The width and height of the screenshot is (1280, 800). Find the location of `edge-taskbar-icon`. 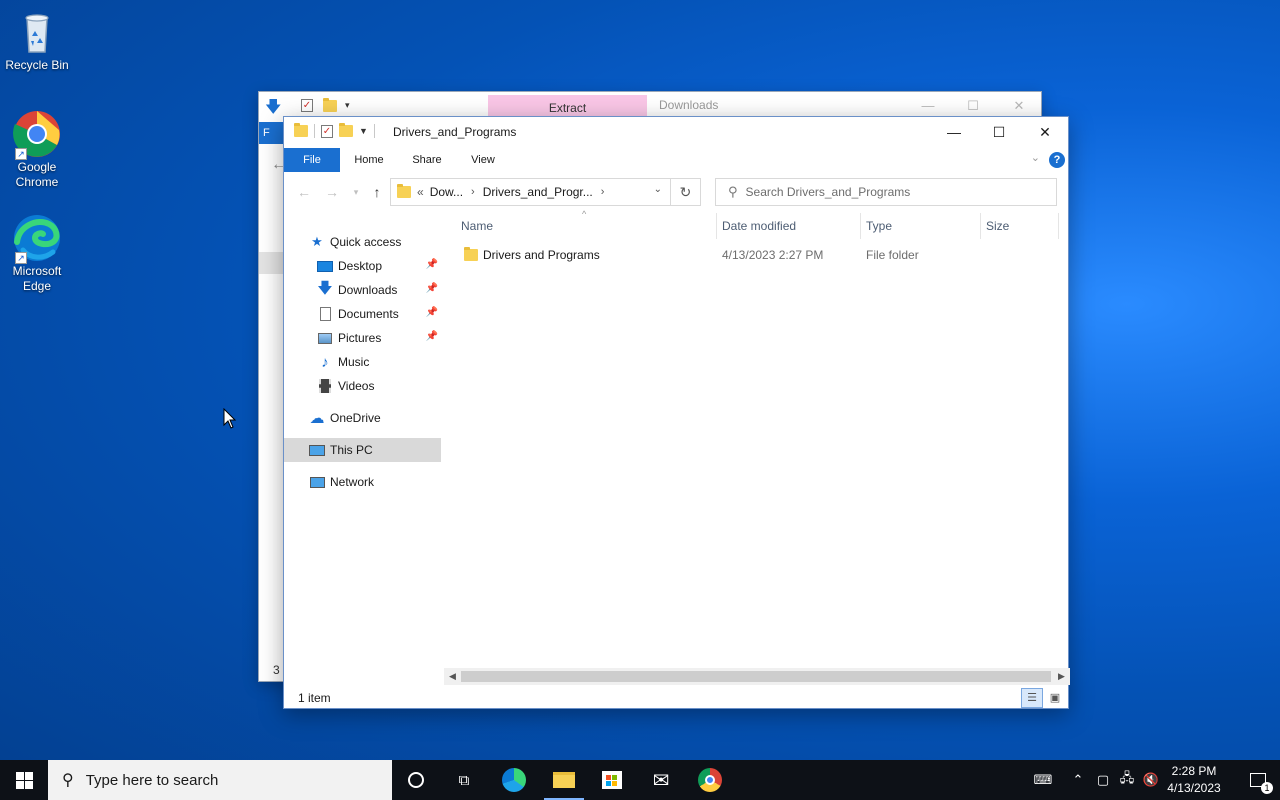

edge-taskbar-icon is located at coordinates (514, 780).